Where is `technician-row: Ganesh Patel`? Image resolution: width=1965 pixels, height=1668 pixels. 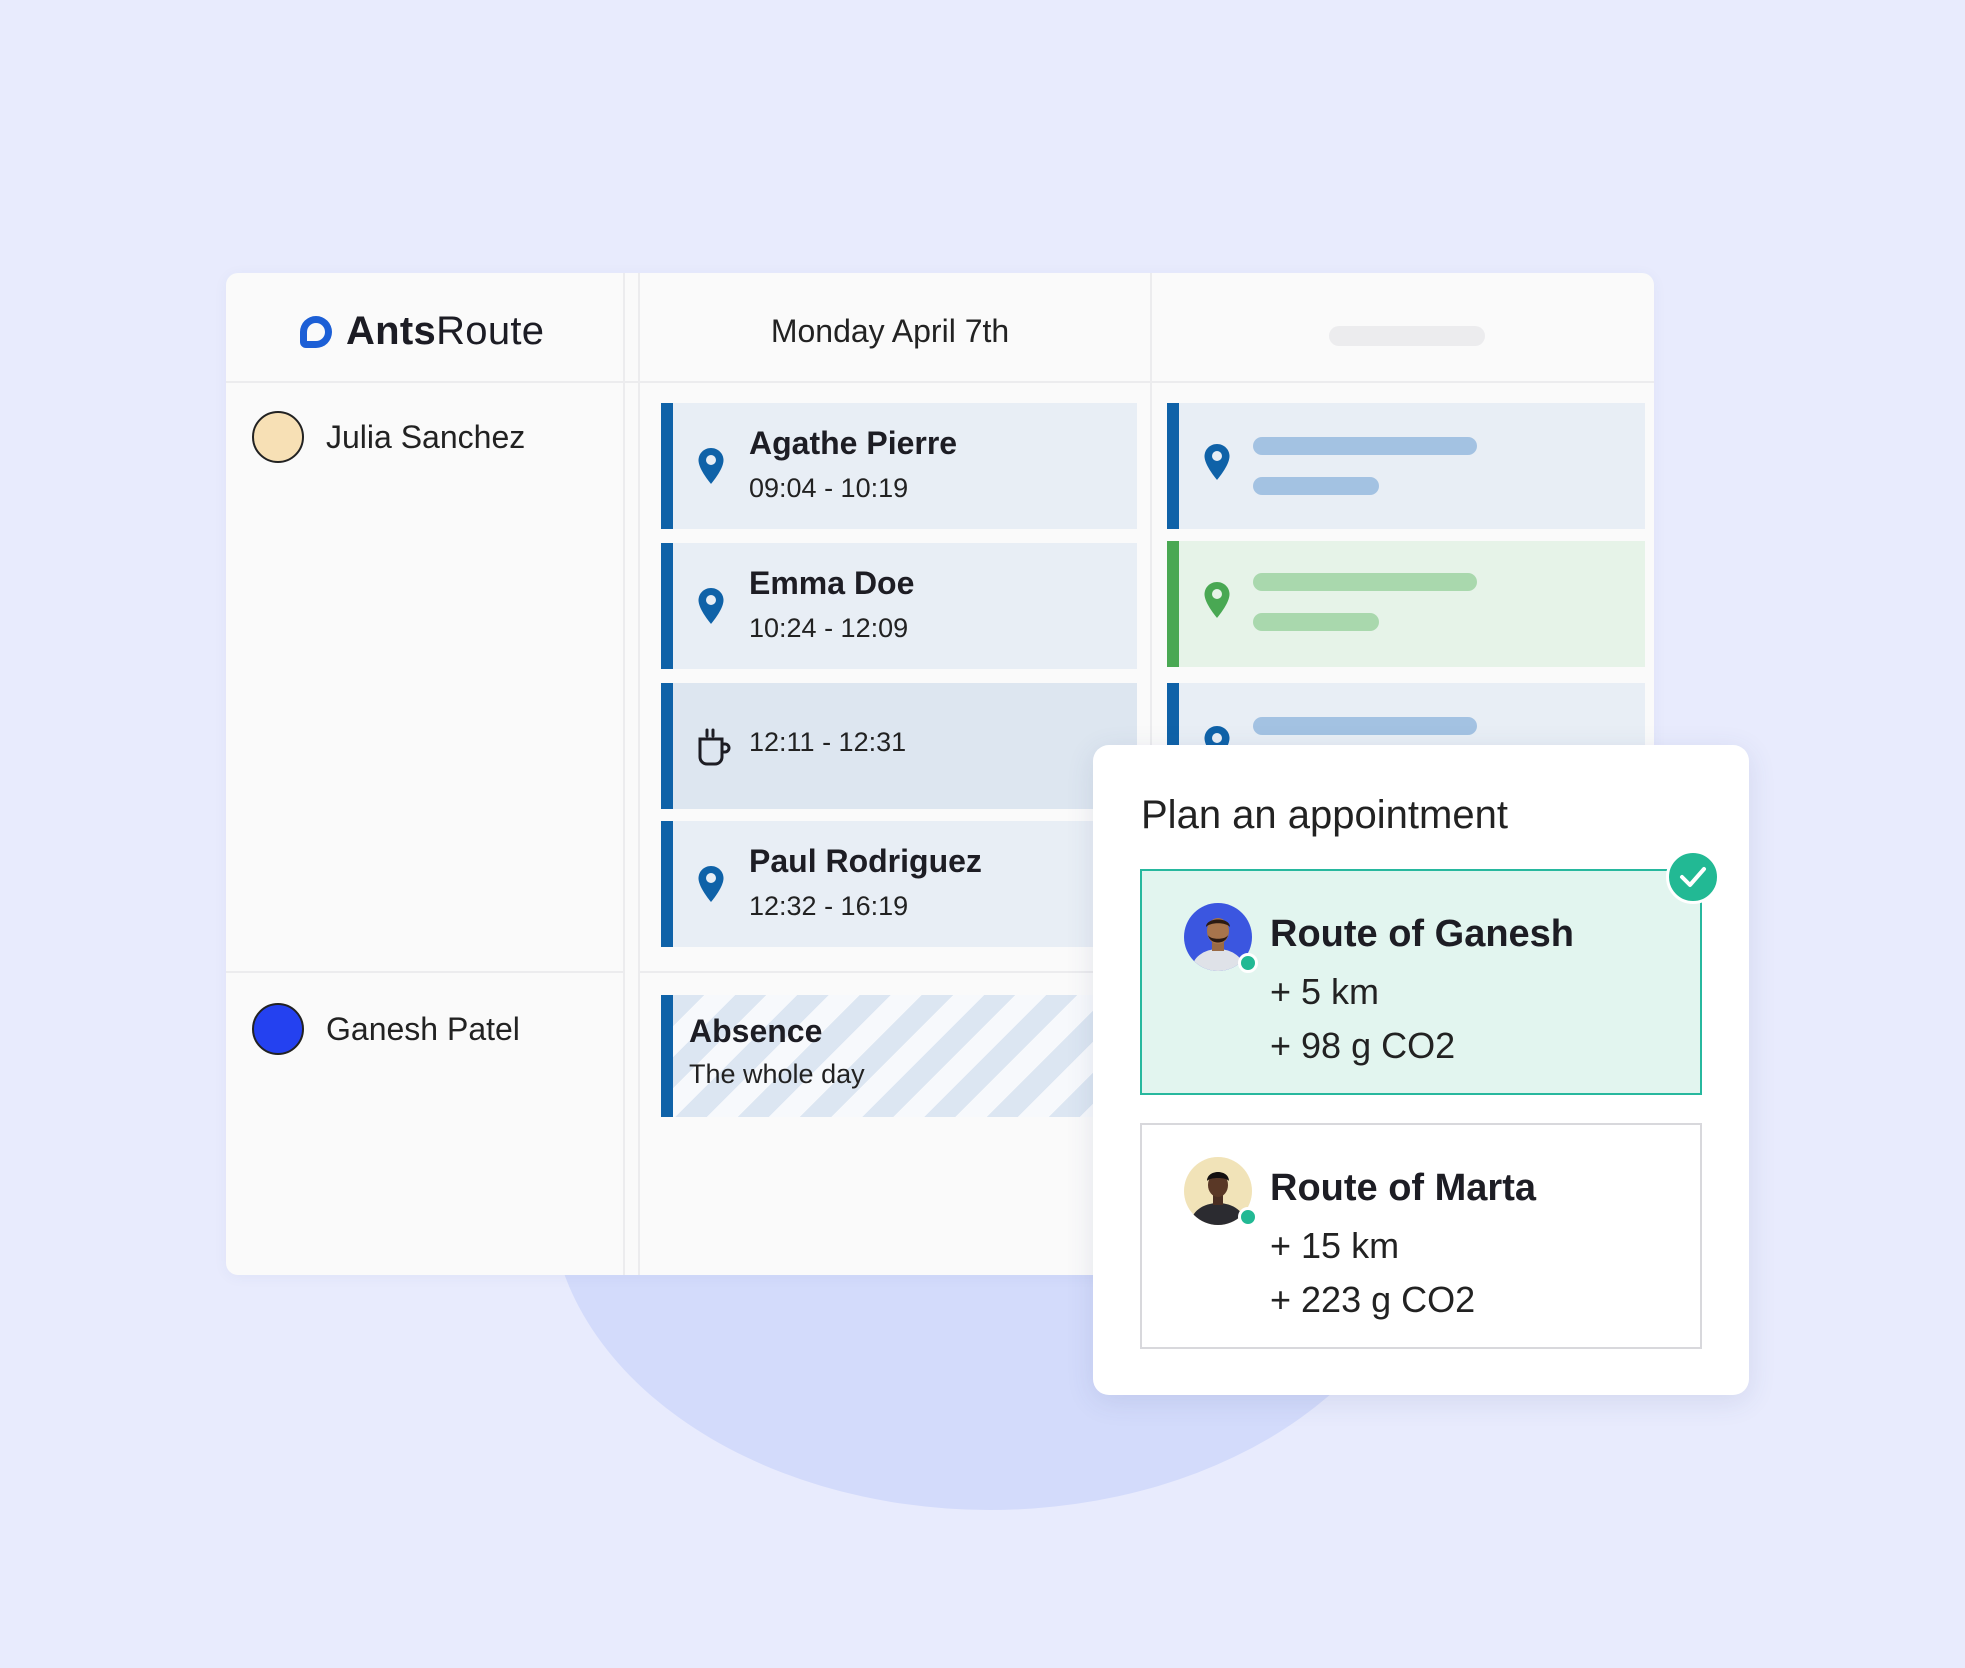 technician-row: Ganesh Patel is located at coordinates (386, 1029).